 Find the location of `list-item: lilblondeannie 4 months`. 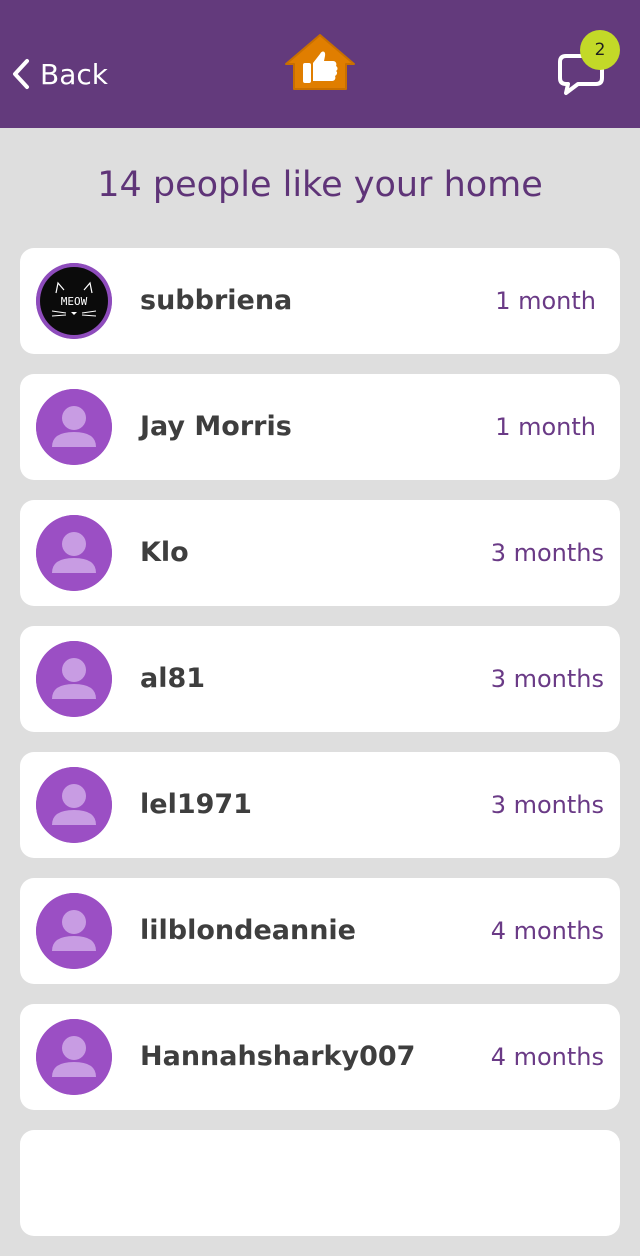

list-item: lilblondeannie 4 months is located at coordinates (320, 931).